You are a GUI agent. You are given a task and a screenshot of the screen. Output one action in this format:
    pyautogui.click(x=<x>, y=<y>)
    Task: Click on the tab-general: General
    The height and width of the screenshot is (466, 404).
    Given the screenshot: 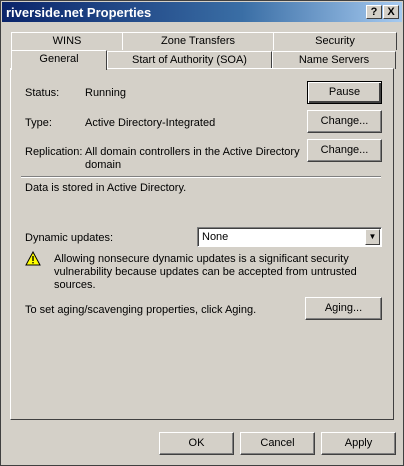 What is the action you would take?
    pyautogui.click(x=59, y=60)
    